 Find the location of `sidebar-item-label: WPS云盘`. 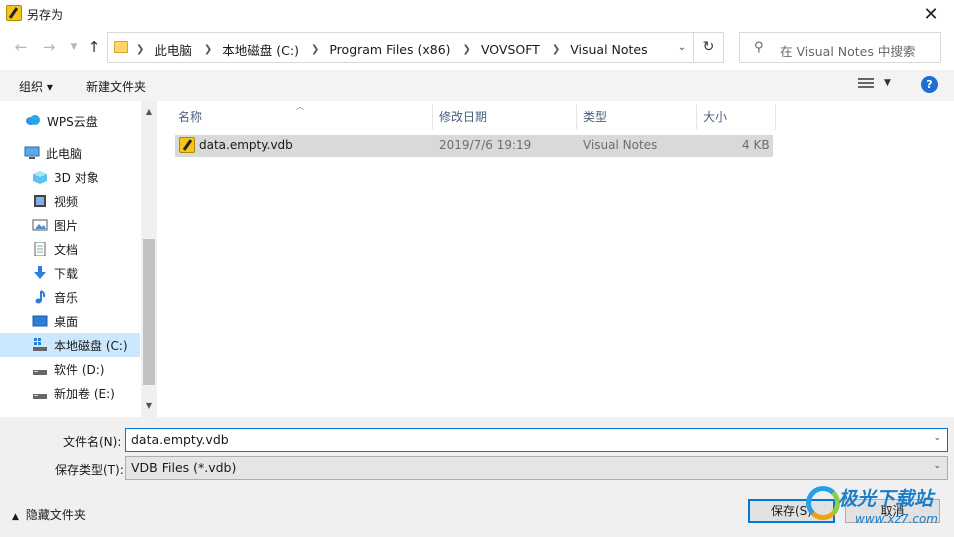

sidebar-item-label: WPS云盘 is located at coordinates (72, 121).